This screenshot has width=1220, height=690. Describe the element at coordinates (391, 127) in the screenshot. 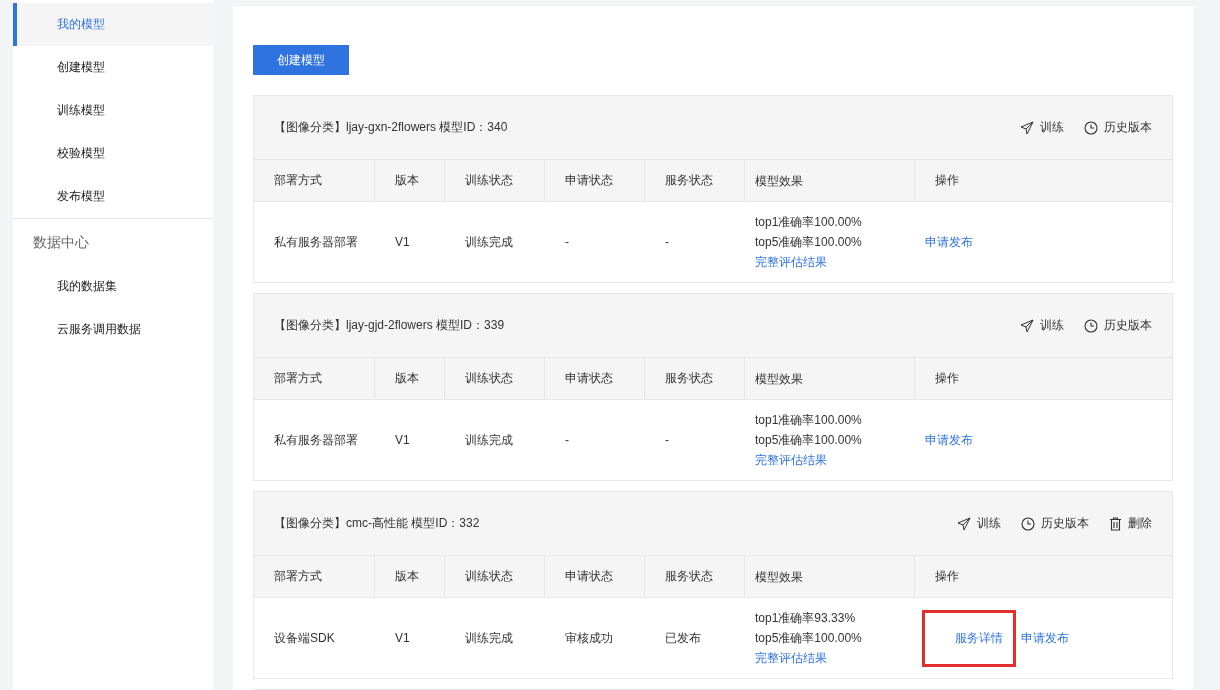

I see `model-title: 【图像分类】ljay-gxn-2flowers 模型ID：340` at that location.